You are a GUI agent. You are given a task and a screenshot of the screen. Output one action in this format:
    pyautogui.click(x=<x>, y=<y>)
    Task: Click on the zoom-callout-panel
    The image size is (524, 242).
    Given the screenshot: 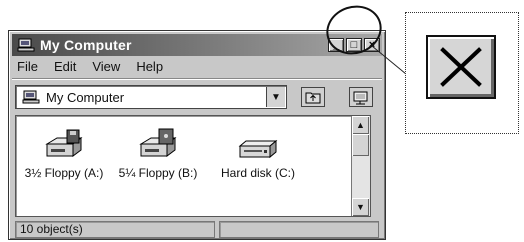 What is the action you would take?
    pyautogui.click(x=462, y=73)
    